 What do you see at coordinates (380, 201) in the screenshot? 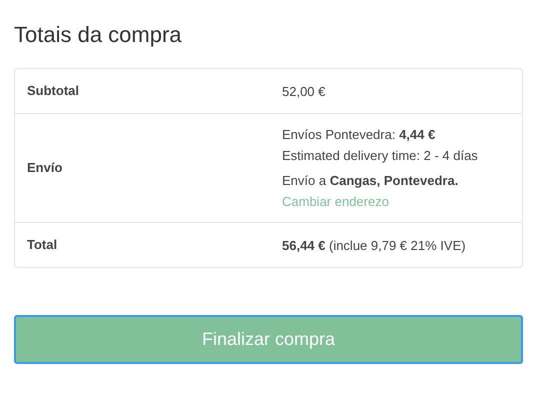
I see `change-address-link: Cambiar enderezo` at bounding box center [380, 201].